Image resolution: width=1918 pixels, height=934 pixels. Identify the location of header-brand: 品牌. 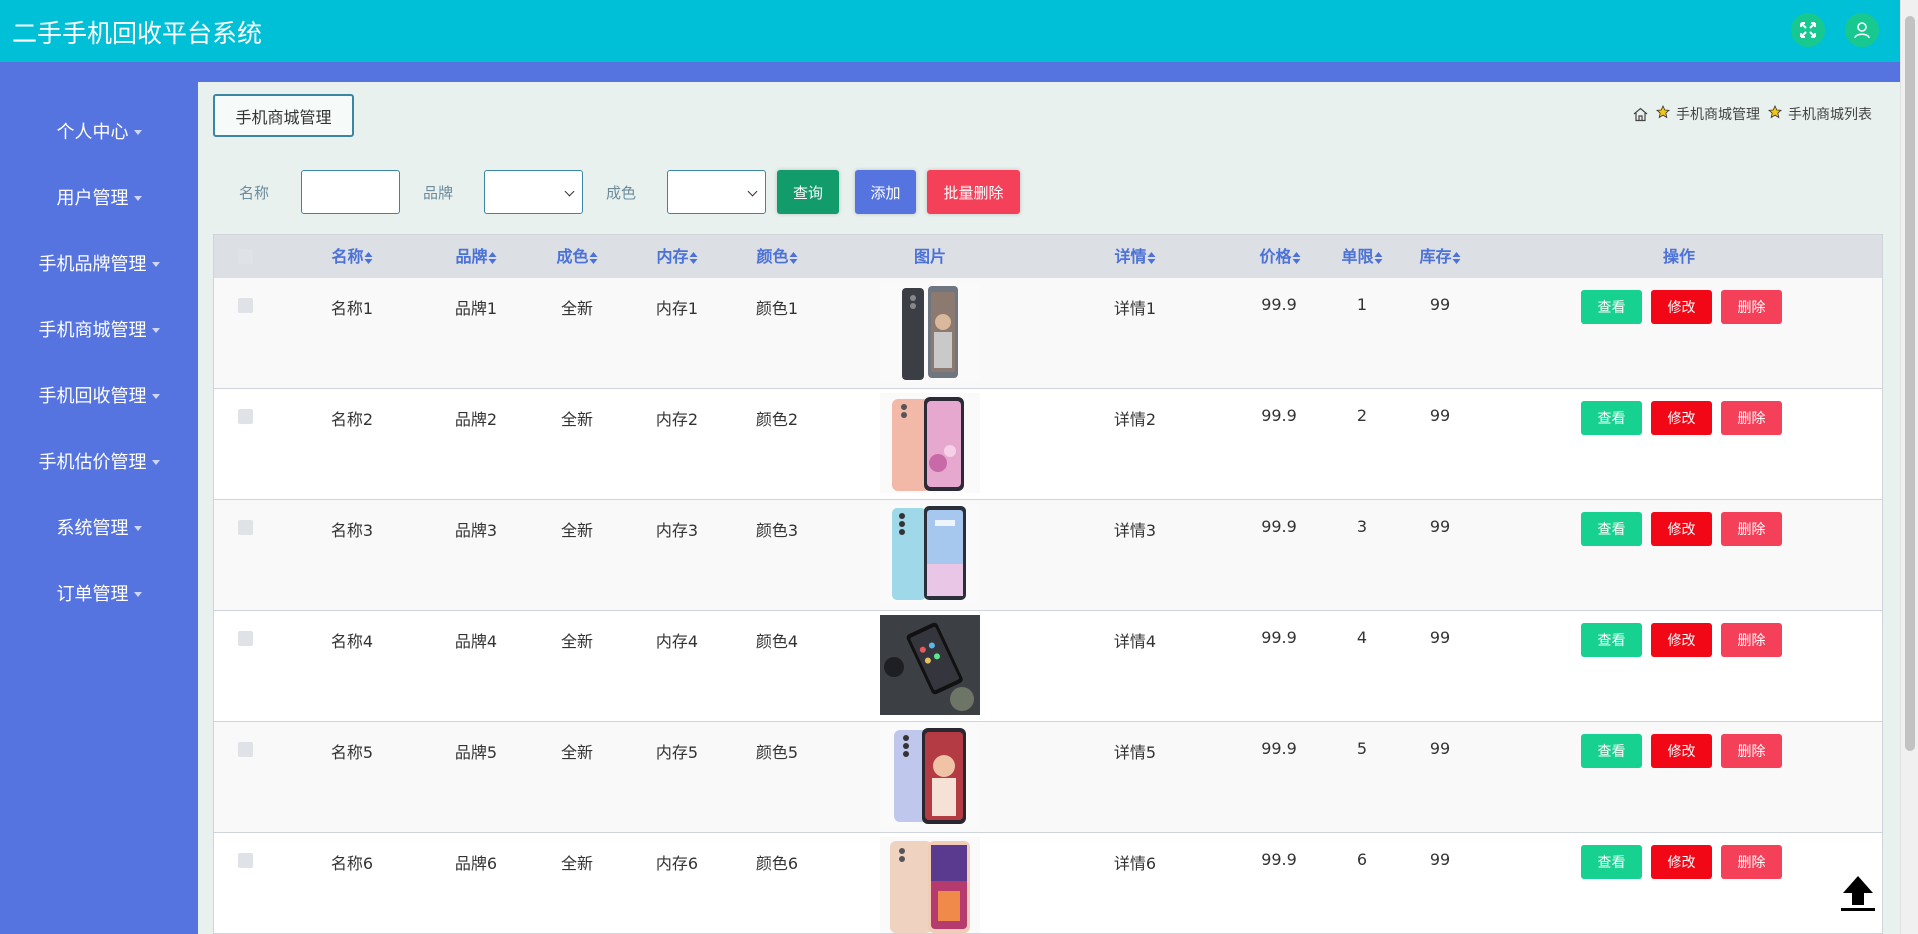
(476, 256).